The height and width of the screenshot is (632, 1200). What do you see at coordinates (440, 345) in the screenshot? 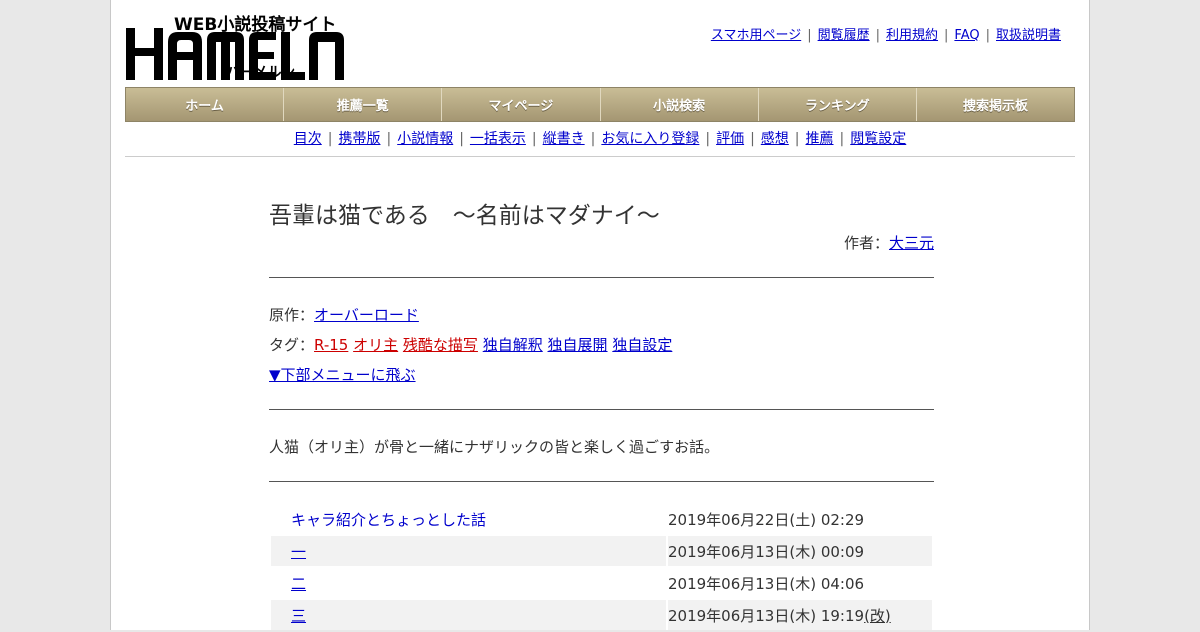
I see `tag-cruel-depiction: 残酷な描写` at bounding box center [440, 345].